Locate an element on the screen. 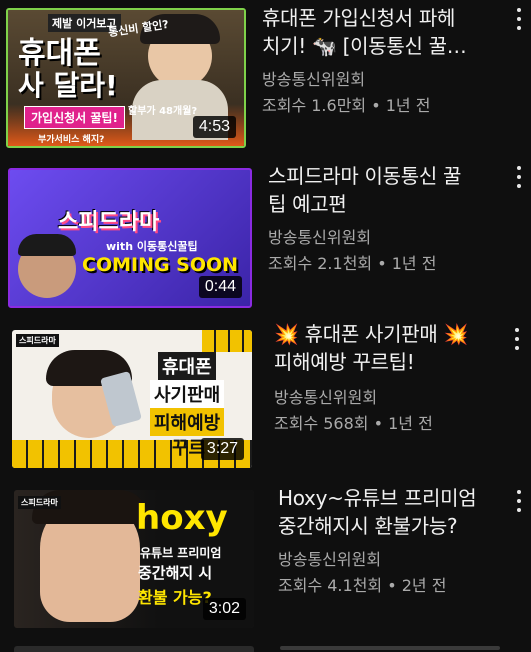  thumbnail-text: 가입신청서 꿀팁! is located at coordinates (74, 117).